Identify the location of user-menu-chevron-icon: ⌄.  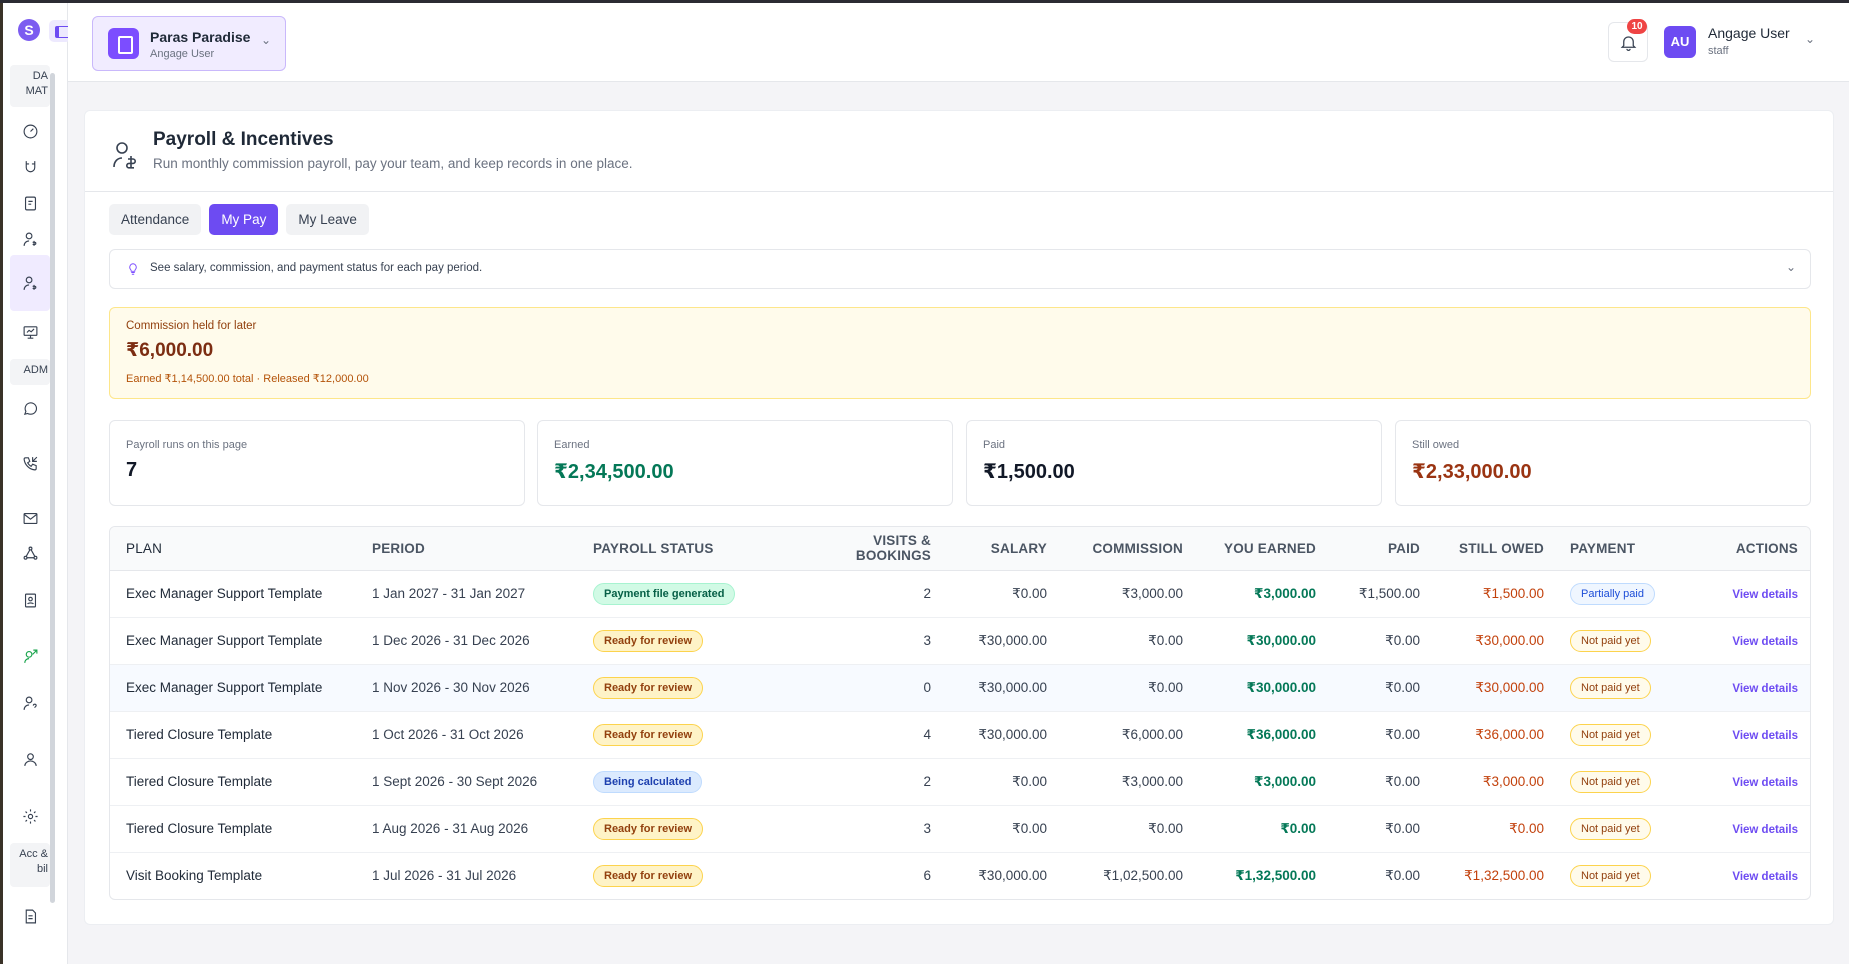
(1810, 39).